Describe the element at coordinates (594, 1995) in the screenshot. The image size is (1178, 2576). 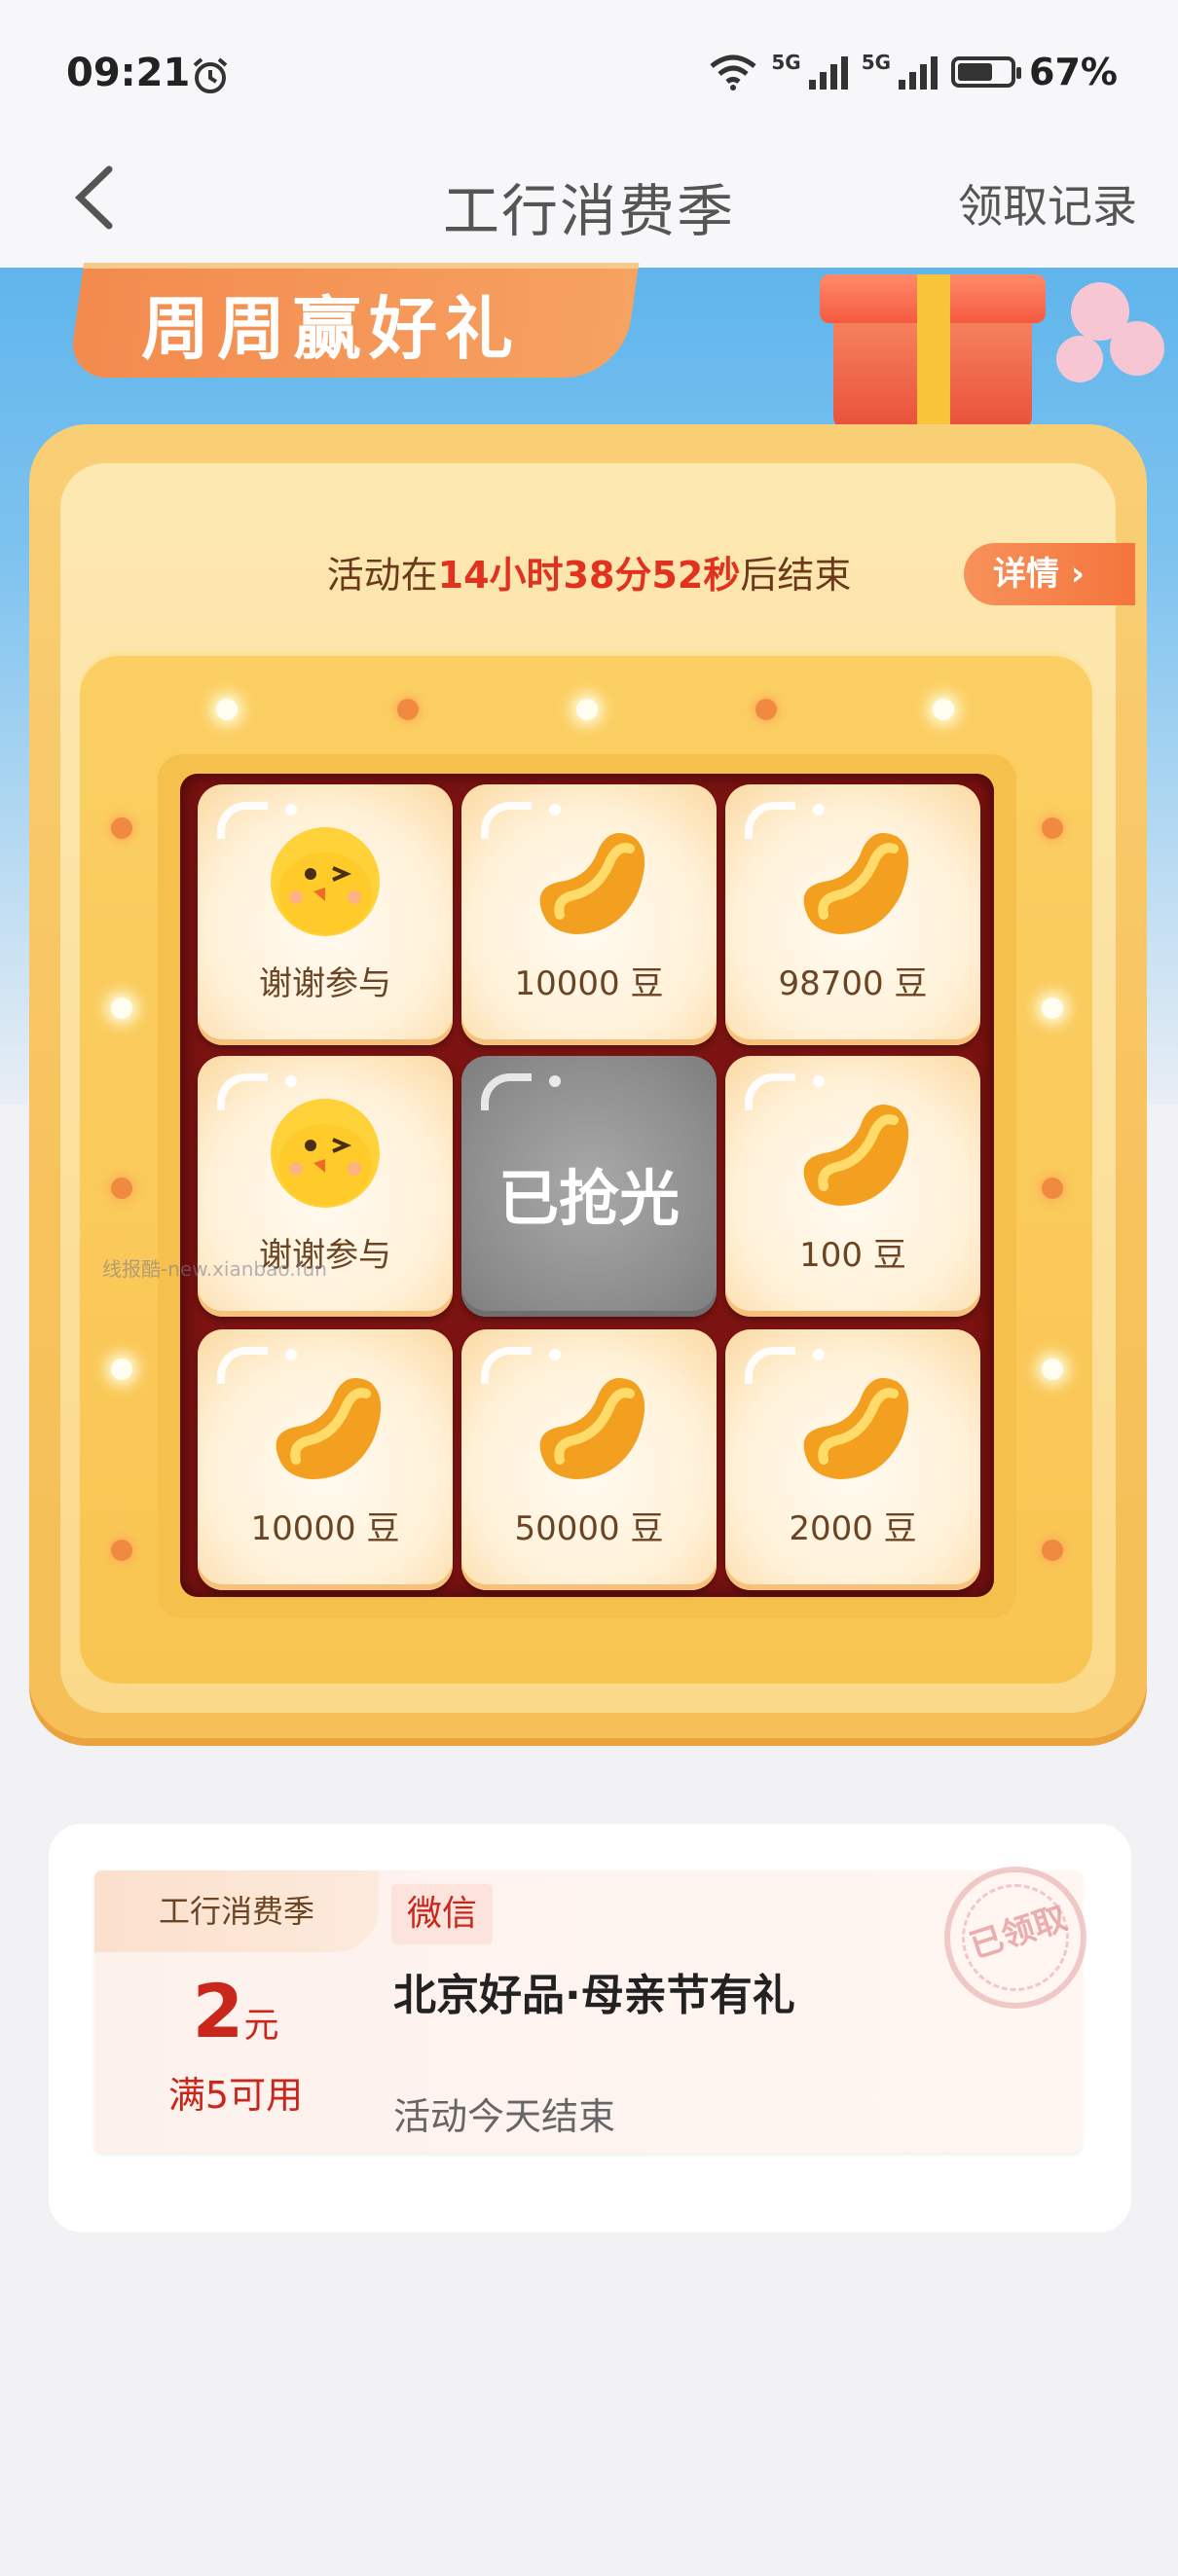
I see `coupon-title: 北京好品·母亲节有礼` at that location.